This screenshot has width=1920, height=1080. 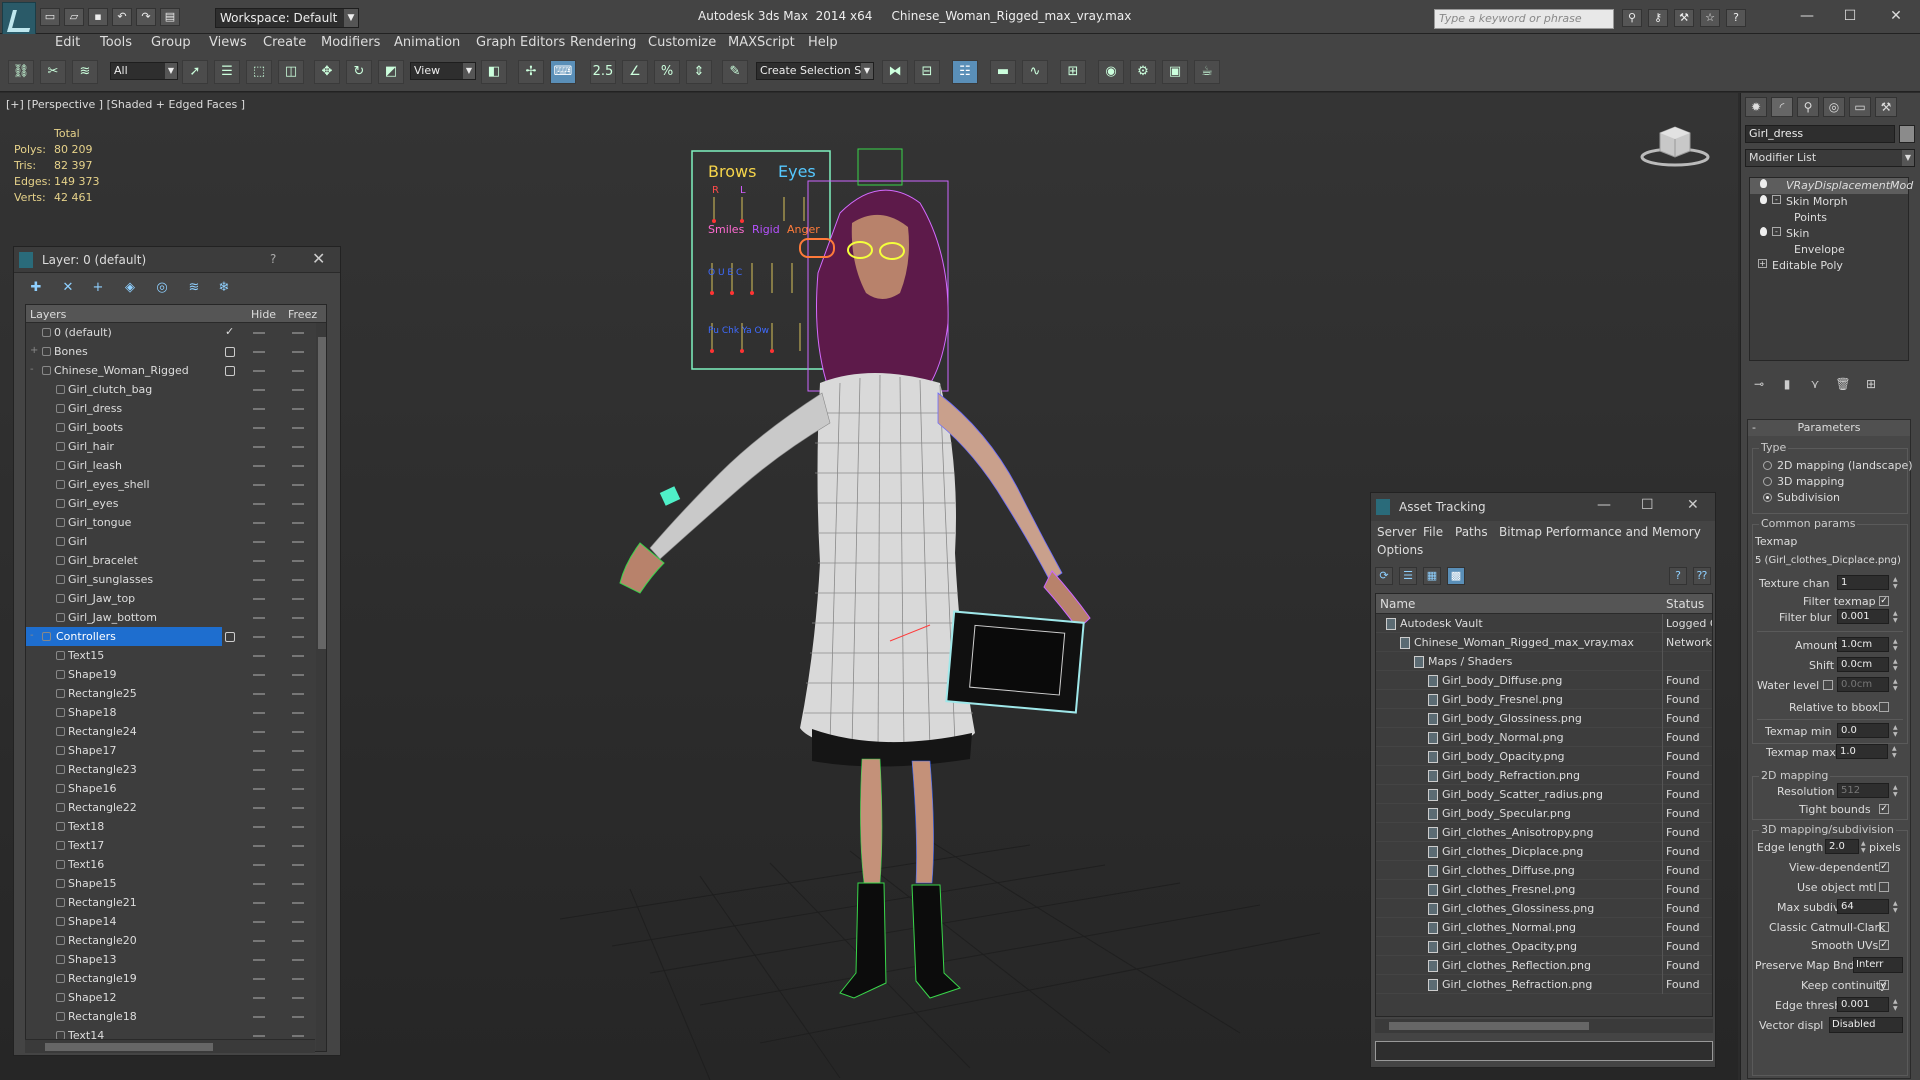 What do you see at coordinates (176, 560) in the screenshot?
I see `layer-row: Girl_bracelet` at bounding box center [176, 560].